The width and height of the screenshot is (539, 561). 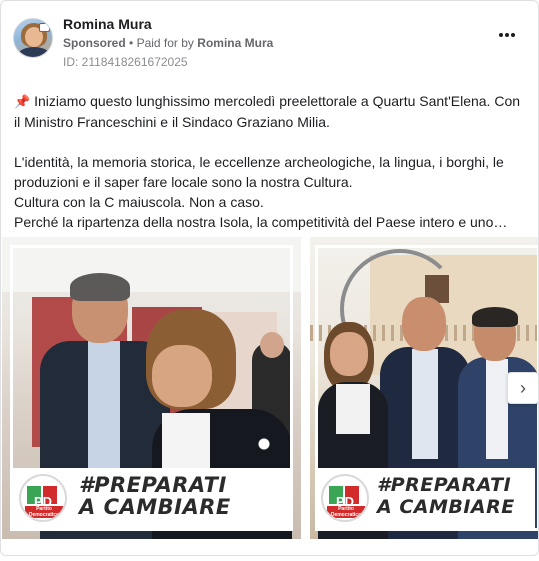 I want to click on paid-for-by-label: Paid for by, so click(x=165, y=43).